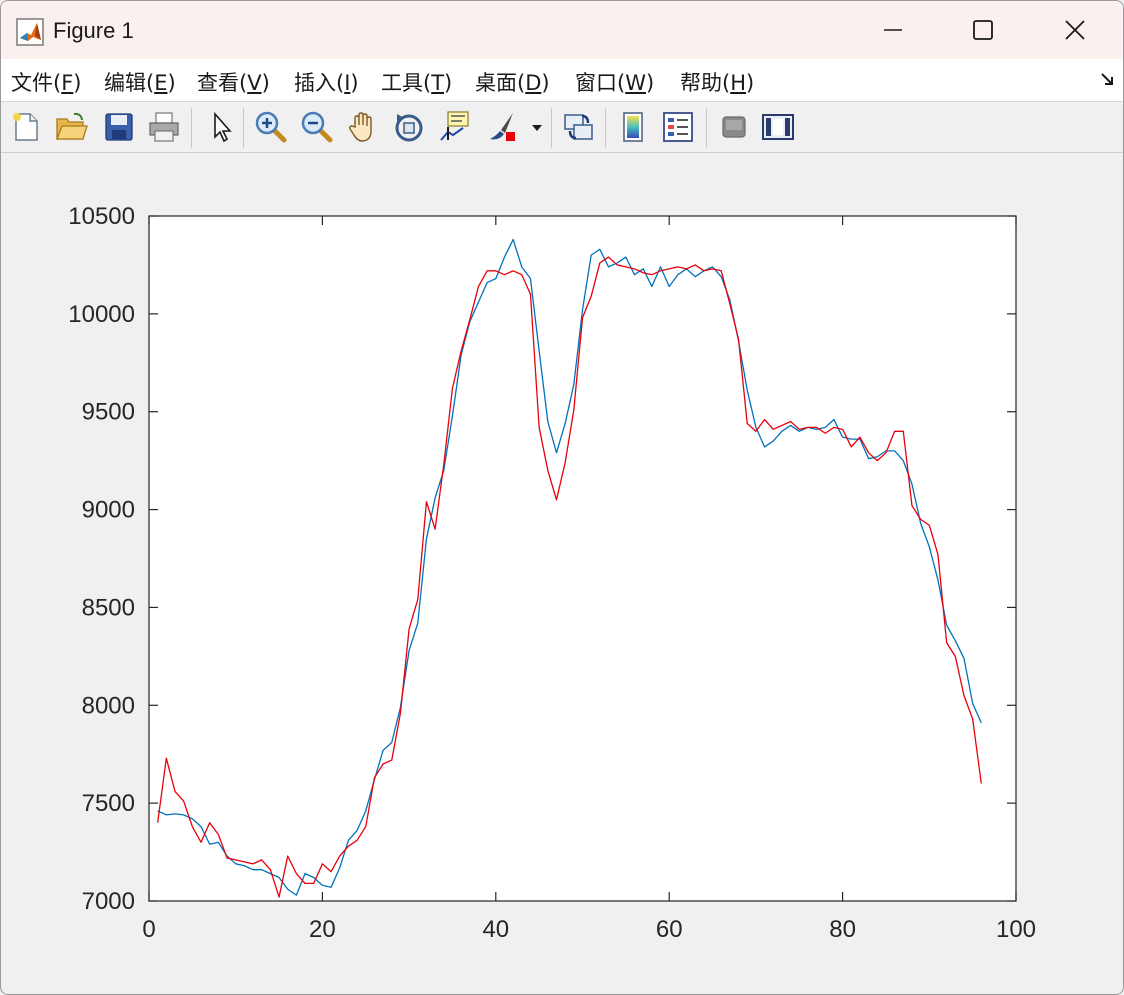  Describe the element at coordinates (30, 32) in the screenshot. I see `matlab-logo-icon` at that location.